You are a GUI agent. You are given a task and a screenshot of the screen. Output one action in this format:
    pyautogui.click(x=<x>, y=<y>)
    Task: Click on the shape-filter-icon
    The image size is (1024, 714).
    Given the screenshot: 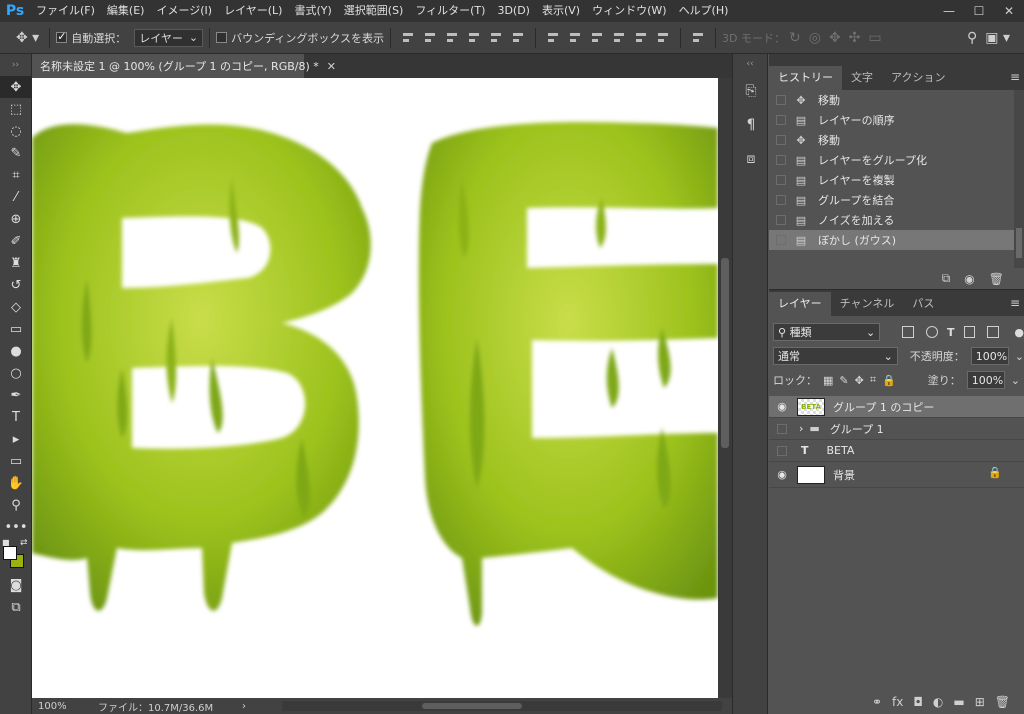 What is the action you would take?
    pyautogui.click(x=969, y=332)
    